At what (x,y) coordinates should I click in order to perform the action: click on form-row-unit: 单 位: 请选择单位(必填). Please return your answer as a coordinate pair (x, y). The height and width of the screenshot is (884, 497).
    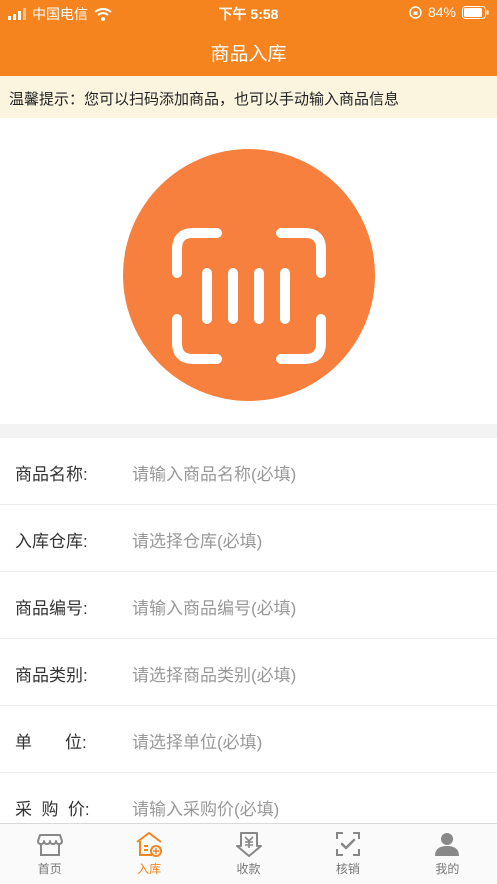
    Looking at the image, I should click on (248, 739).